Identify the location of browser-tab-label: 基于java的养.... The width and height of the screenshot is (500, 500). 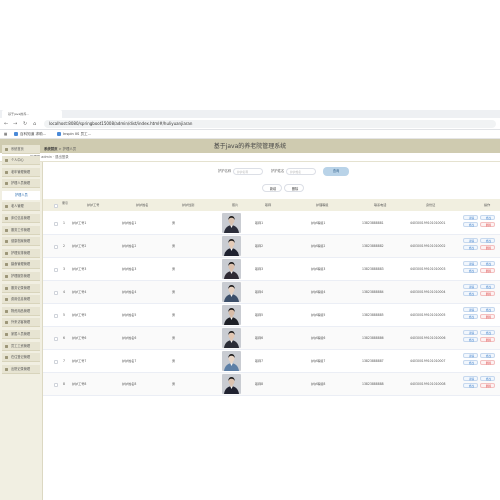
(19, 114).